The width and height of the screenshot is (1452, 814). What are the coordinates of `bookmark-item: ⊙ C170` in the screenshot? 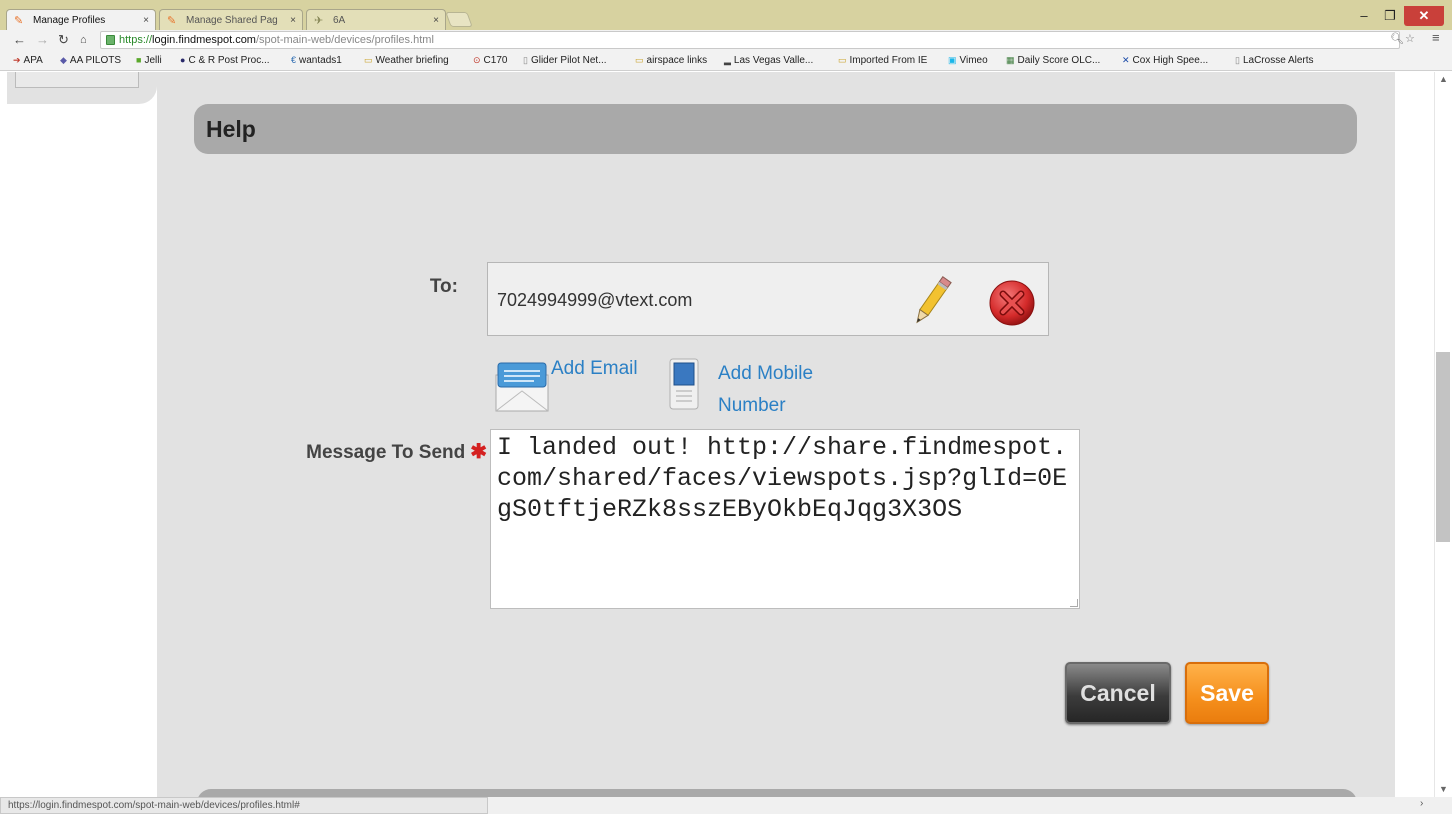 It's located at (490, 60).